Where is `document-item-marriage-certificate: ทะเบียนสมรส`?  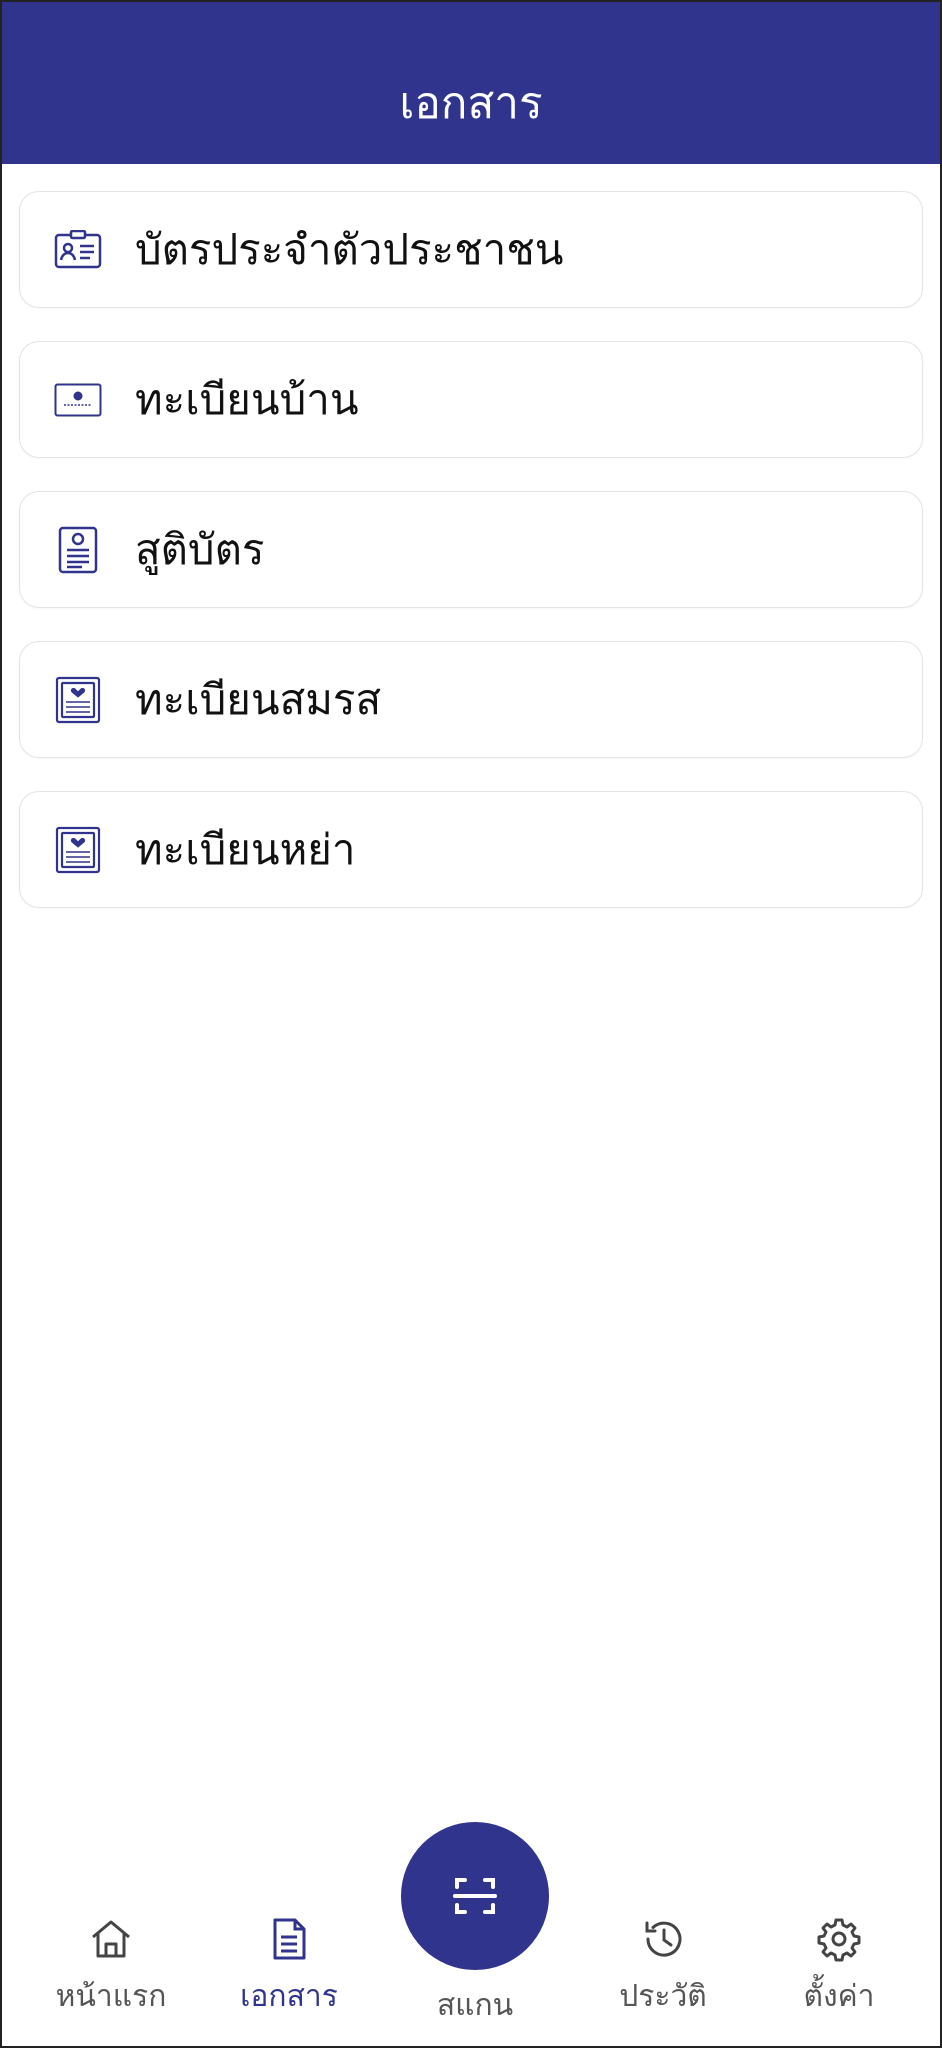
document-item-marriage-certificate: ทะเบียนสมรส is located at coordinates (471, 699).